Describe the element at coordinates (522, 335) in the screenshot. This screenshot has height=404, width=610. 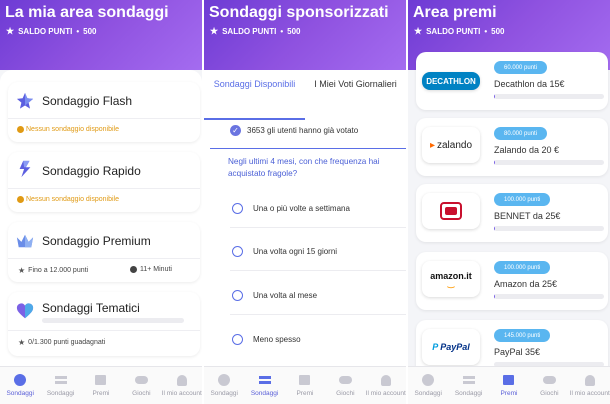
I see `points-pill: 145.000 punti` at that location.